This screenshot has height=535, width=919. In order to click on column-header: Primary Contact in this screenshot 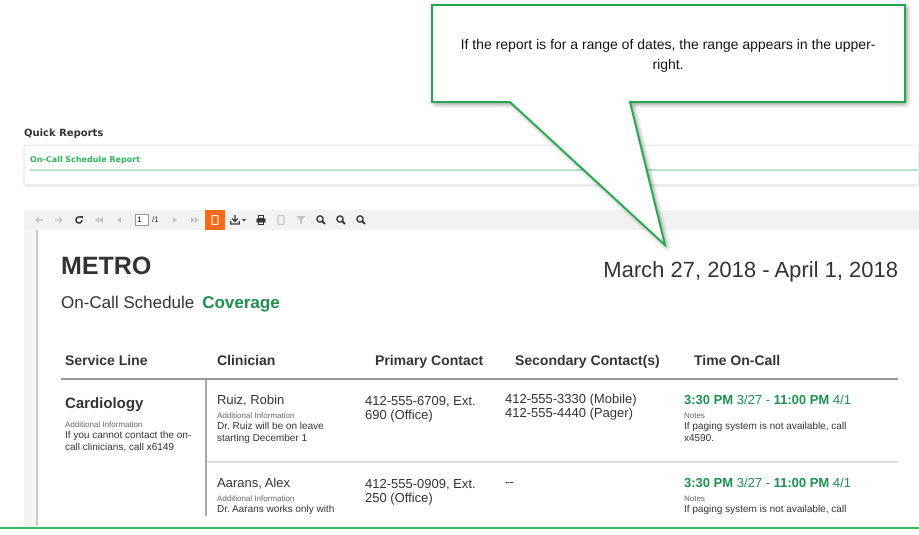, I will do `click(429, 360)`.